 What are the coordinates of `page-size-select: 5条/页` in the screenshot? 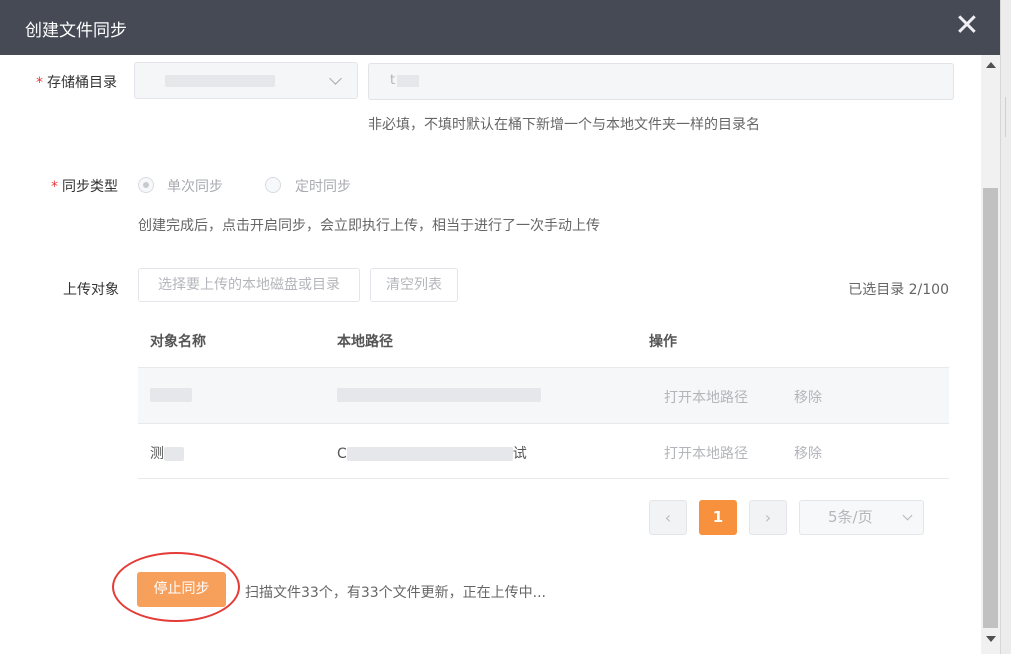 It's located at (861, 517).